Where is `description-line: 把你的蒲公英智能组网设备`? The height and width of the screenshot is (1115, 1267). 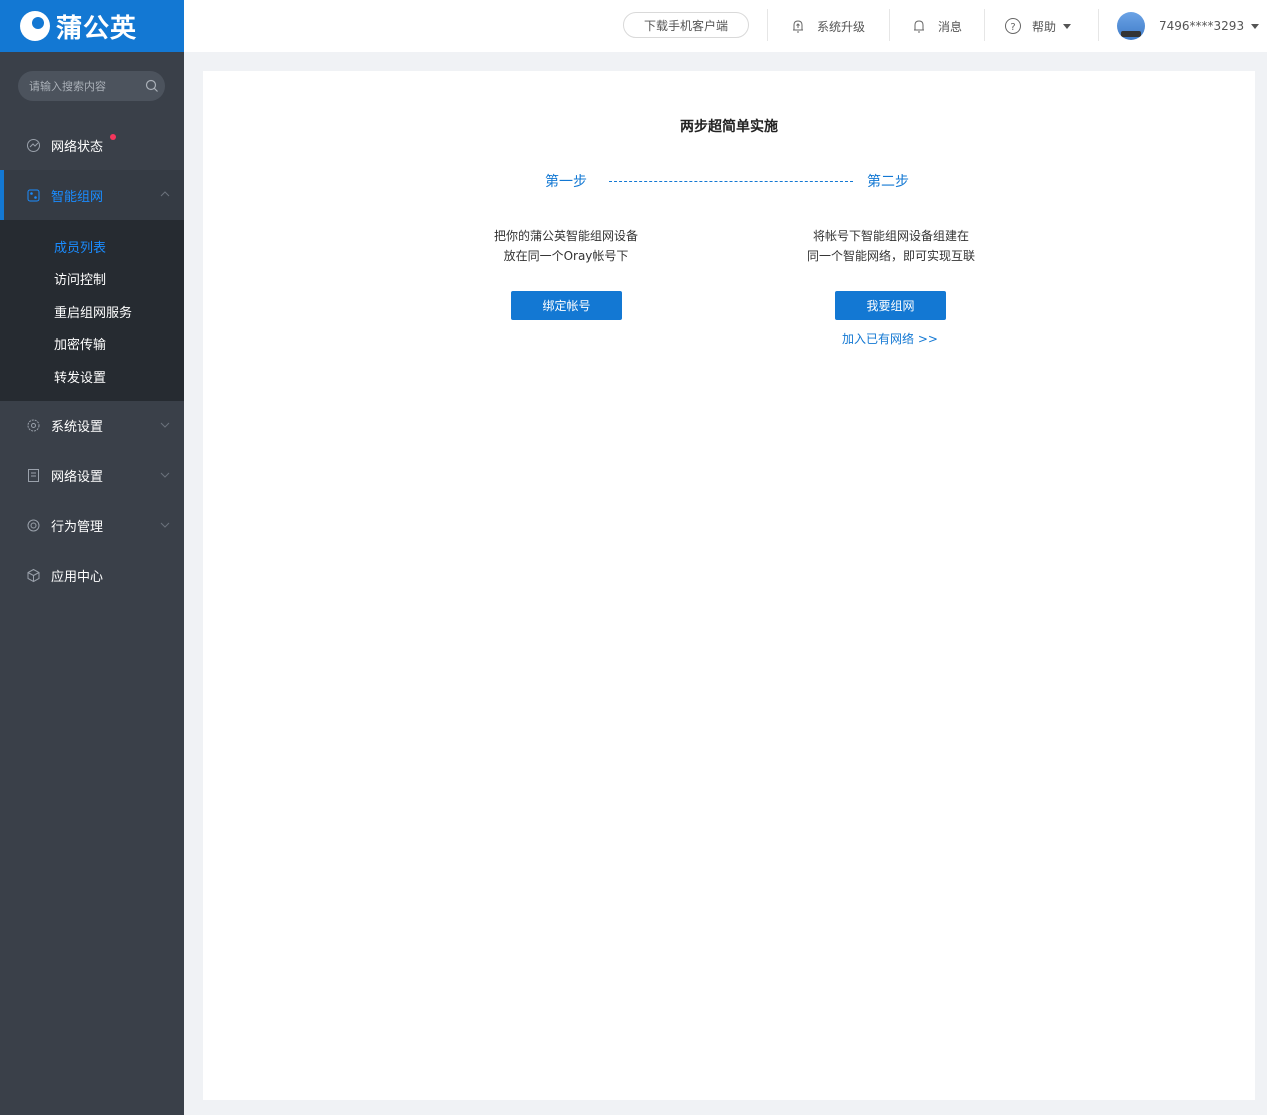 description-line: 把你的蒲公英智能组网设备 is located at coordinates (565, 236).